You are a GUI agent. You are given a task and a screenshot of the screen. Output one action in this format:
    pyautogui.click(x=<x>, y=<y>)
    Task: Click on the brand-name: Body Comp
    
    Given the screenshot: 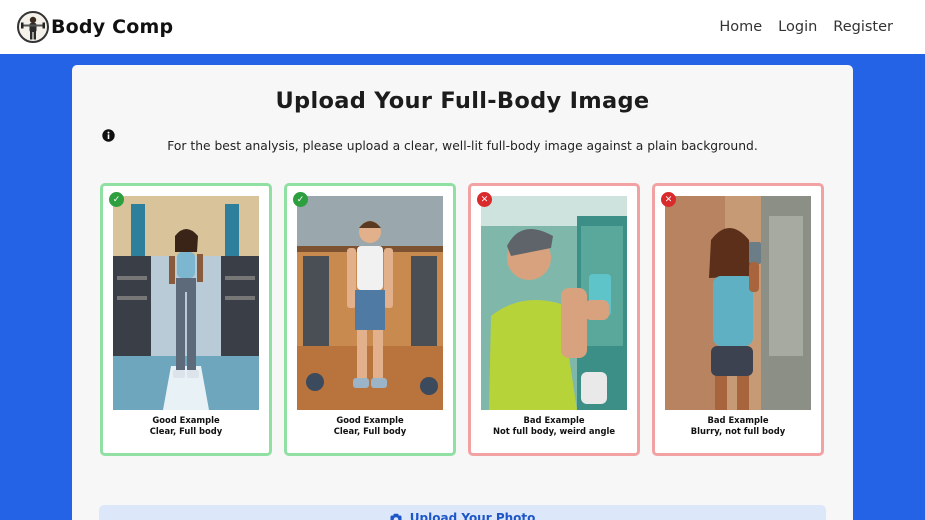 What is the action you would take?
    pyautogui.click(x=112, y=27)
    